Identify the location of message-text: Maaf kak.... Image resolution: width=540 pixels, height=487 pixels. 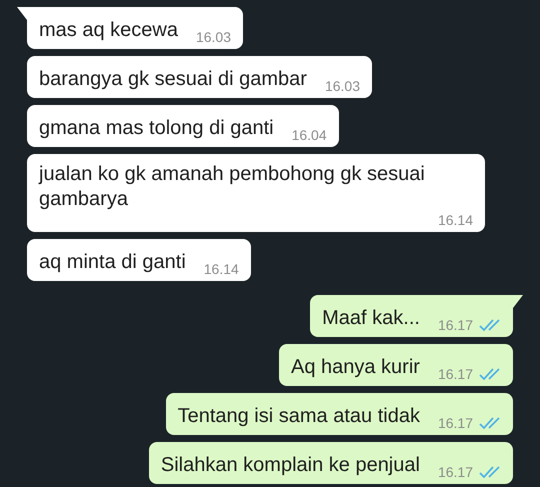
(371, 318).